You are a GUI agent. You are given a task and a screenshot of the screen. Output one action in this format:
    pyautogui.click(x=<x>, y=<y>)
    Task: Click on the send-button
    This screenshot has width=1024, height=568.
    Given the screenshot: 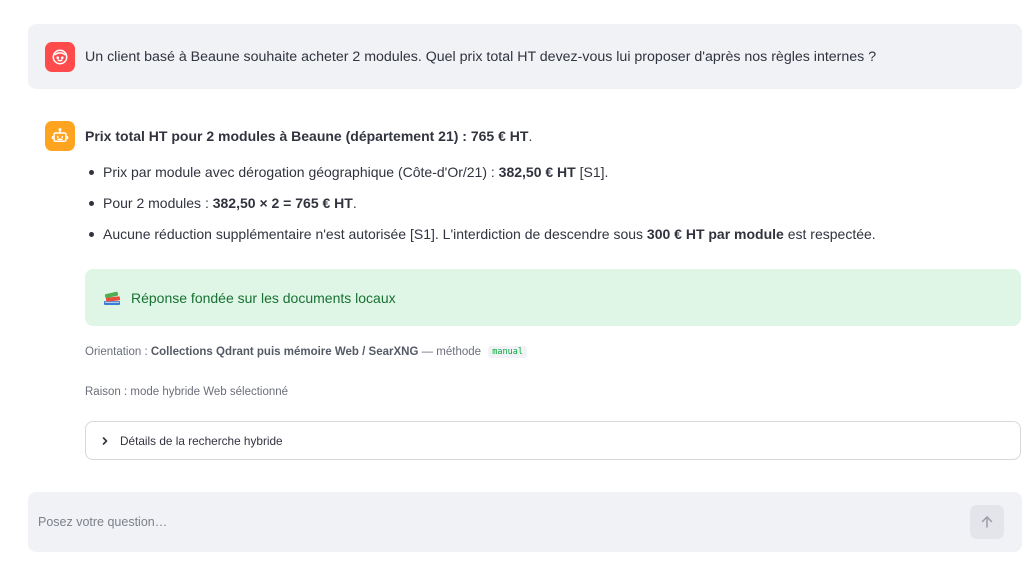 What is the action you would take?
    pyautogui.click(x=987, y=522)
    